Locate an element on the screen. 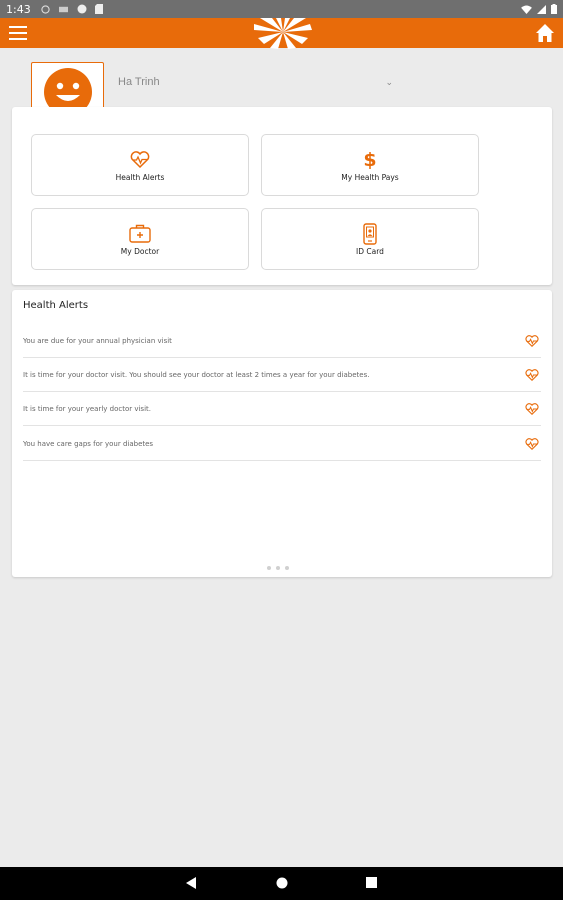  dollar-icon: $ is located at coordinates (370, 159).